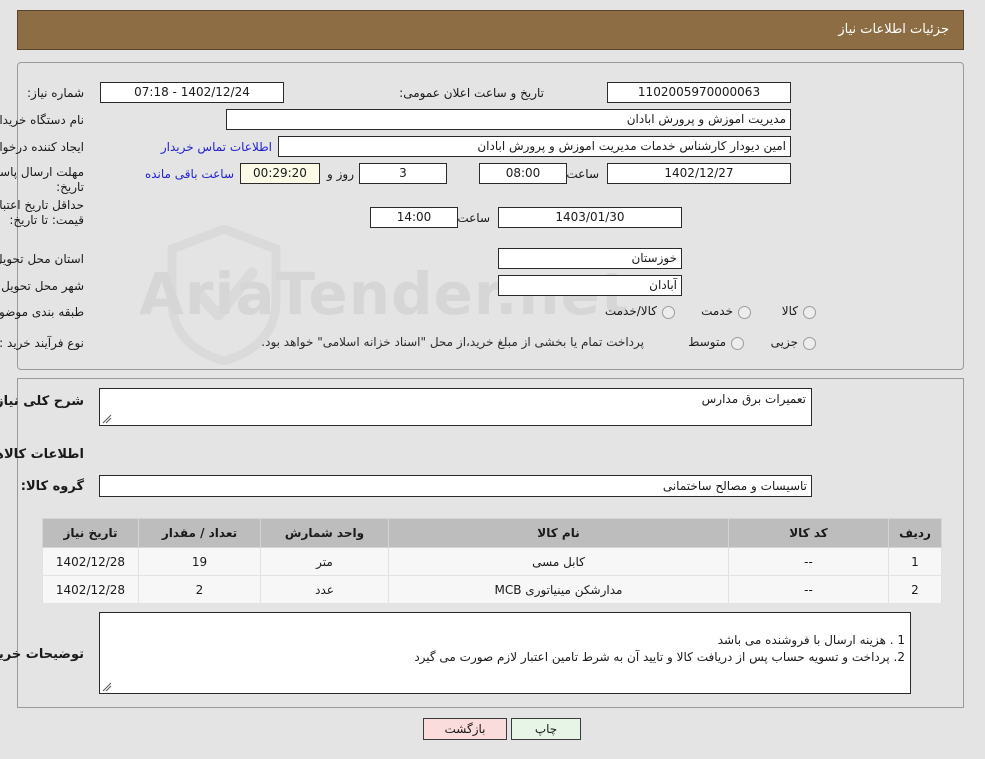 The image size is (985, 759). What do you see at coordinates (193, 92) in the screenshot?
I see `public-announce-value: 1402/12/24 - 07:18` at bounding box center [193, 92].